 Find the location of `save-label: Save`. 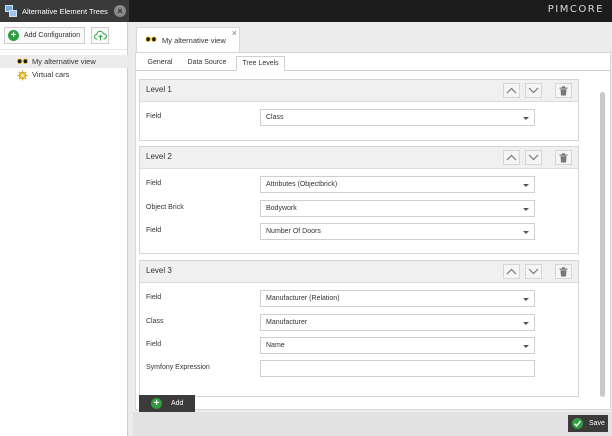

save-label: Save is located at coordinates (597, 423).